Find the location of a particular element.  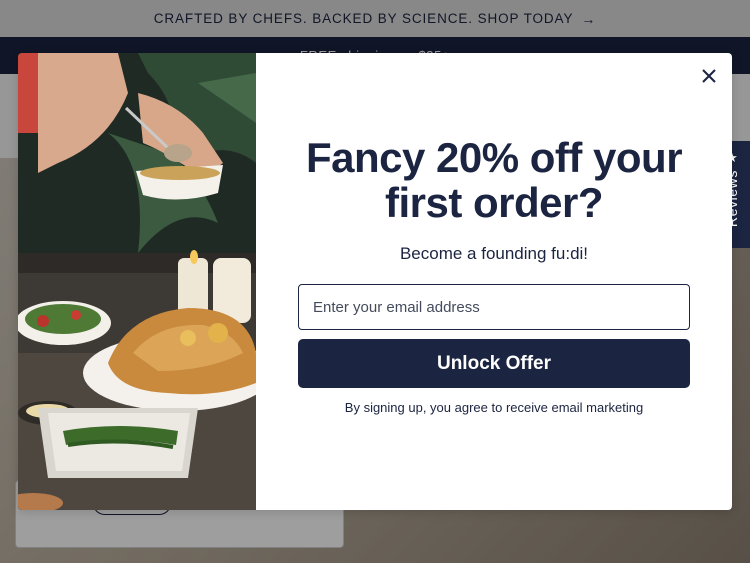

unlock-offer-button: Unlock Offer is located at coordinates (494, 363).